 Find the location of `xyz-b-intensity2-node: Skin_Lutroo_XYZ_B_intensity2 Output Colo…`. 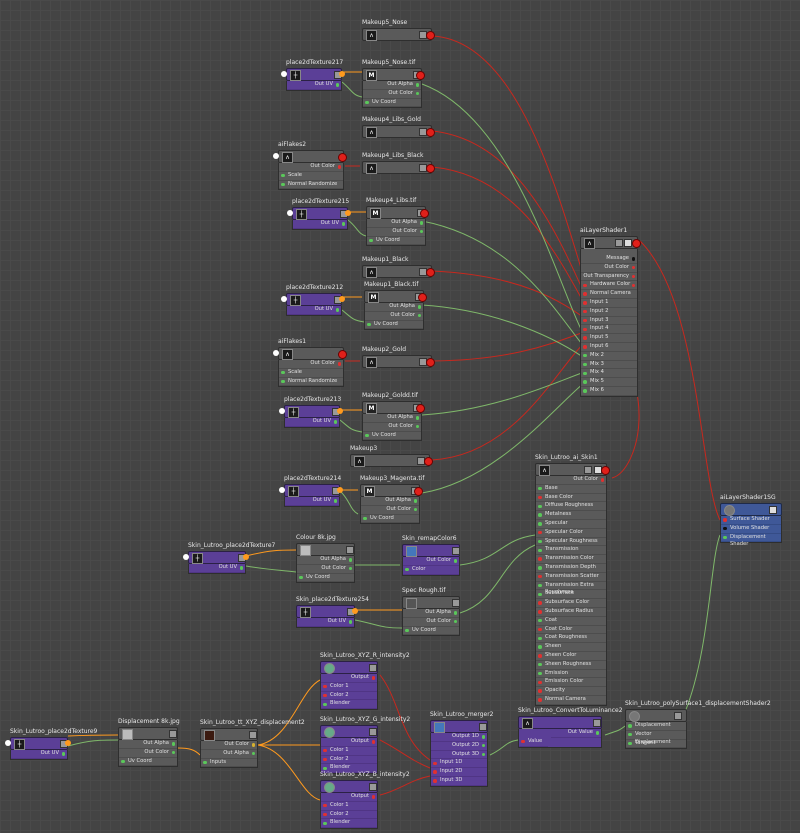

xyz-b-intensity2-node: Skin_Lutroo_XYZ_B_intensity2 Output Colo… is located at coordinates (365, 800).